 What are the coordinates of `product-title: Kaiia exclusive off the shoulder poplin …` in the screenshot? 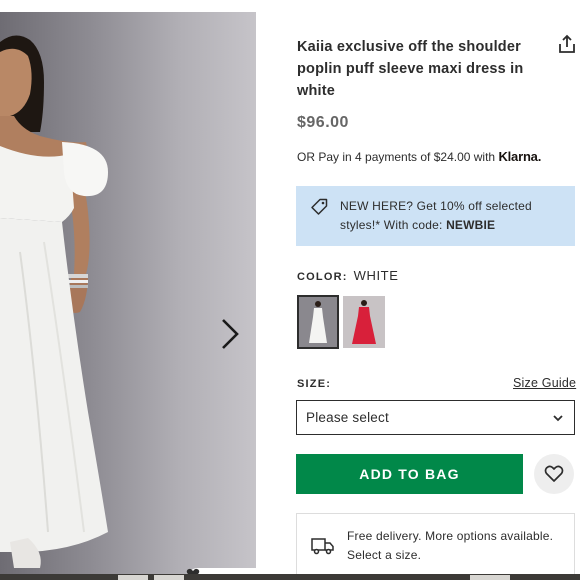 It's located at (410, 69).